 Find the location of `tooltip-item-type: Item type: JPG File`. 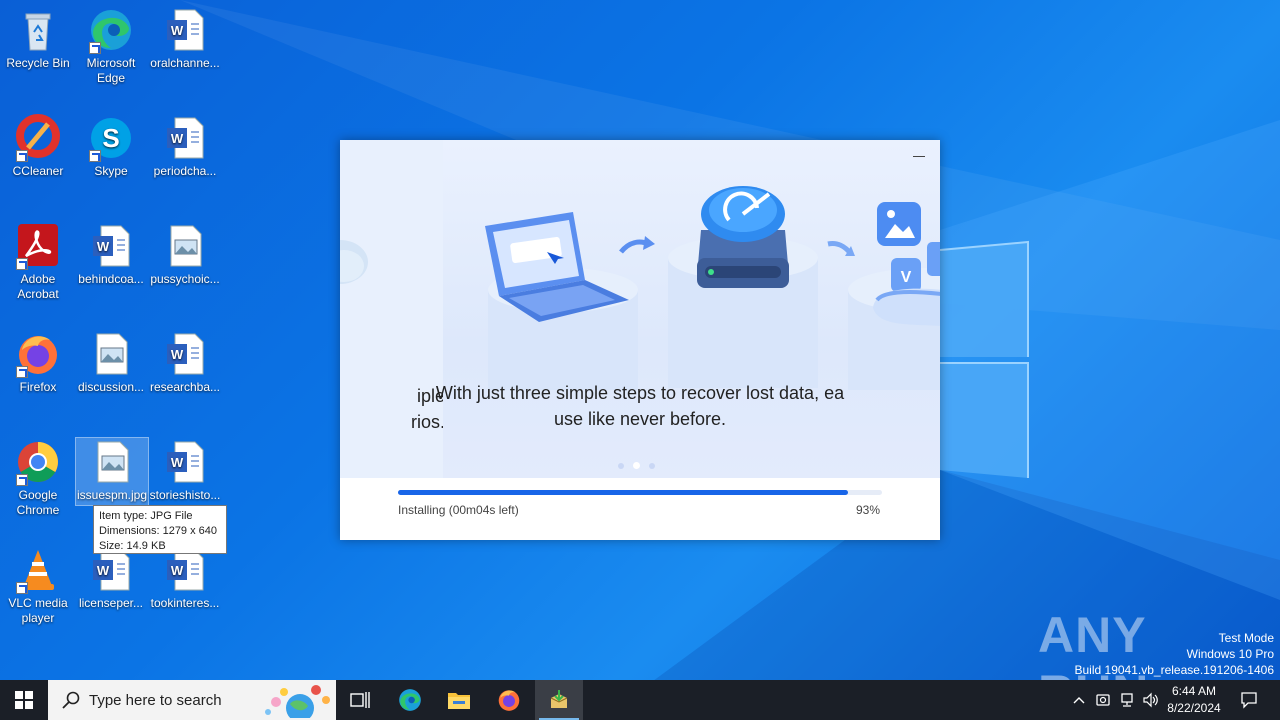

tooltip-item-type: Item type: JPG File is located at coordinates (146, 516).